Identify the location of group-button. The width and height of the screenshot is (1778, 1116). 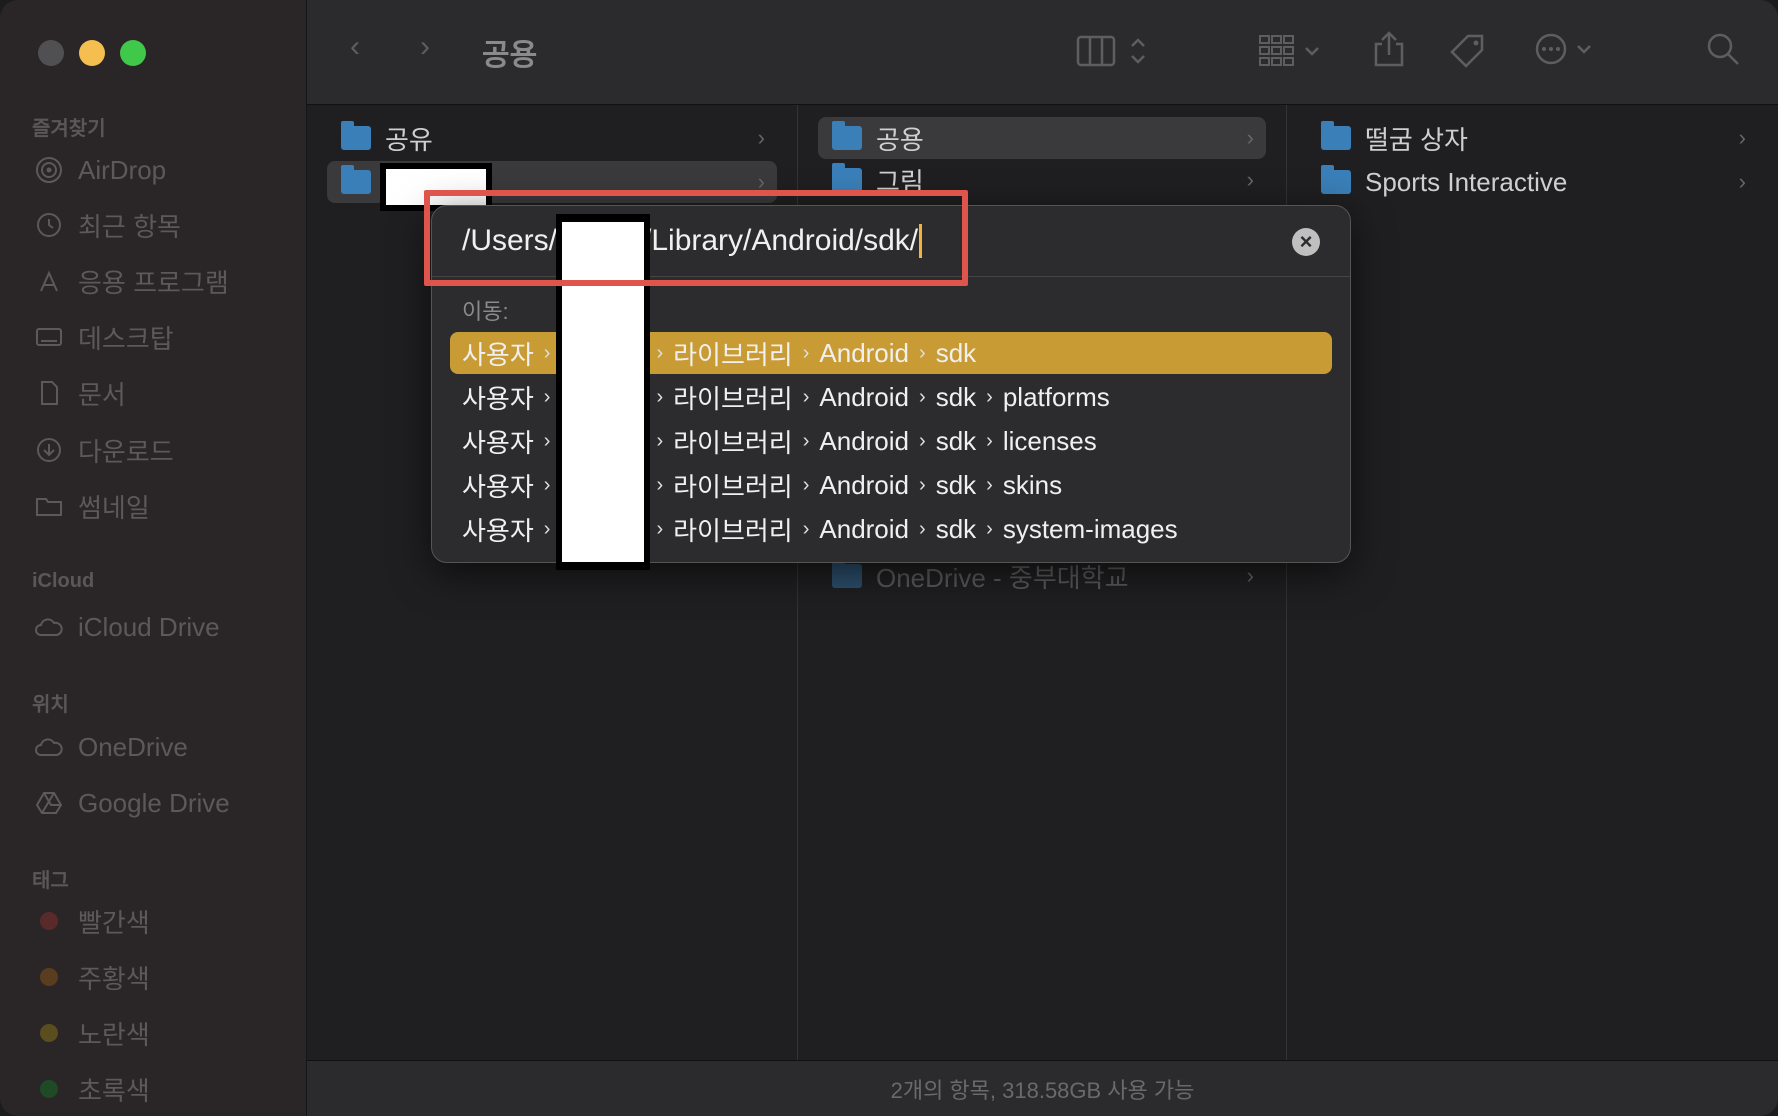
(1293, 55).